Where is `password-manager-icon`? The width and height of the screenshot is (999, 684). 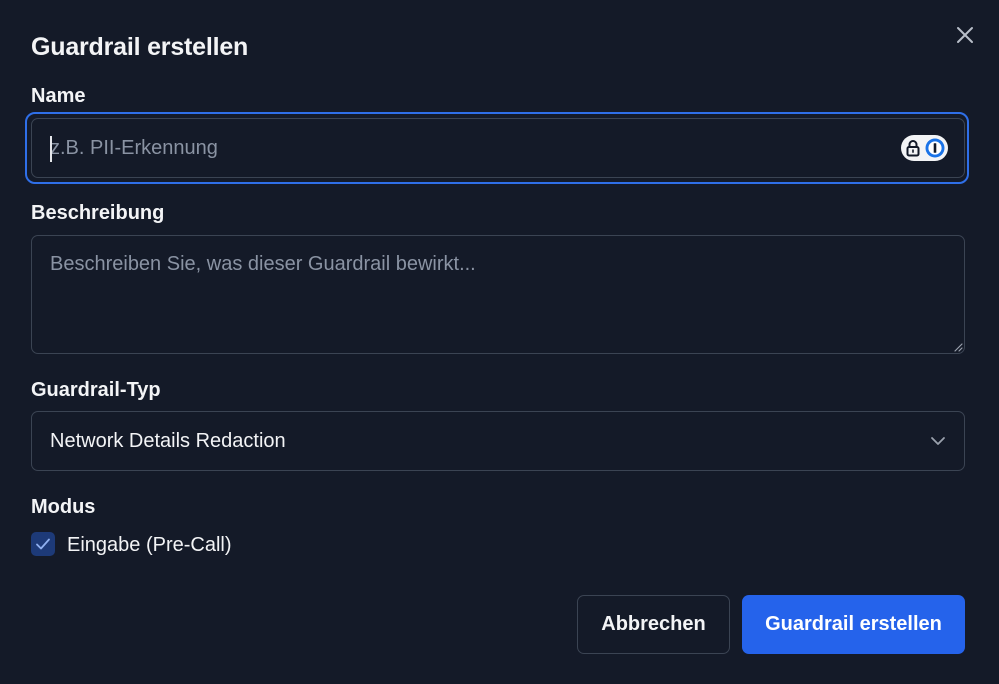 password-manager-icon is located at coordinates (935, 148).